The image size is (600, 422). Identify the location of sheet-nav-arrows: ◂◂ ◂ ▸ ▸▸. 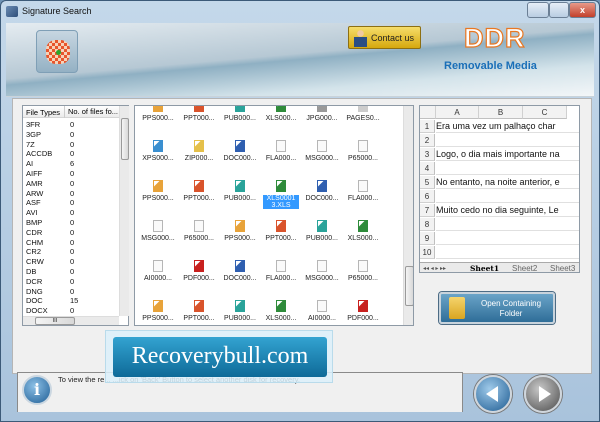
(434, 268).